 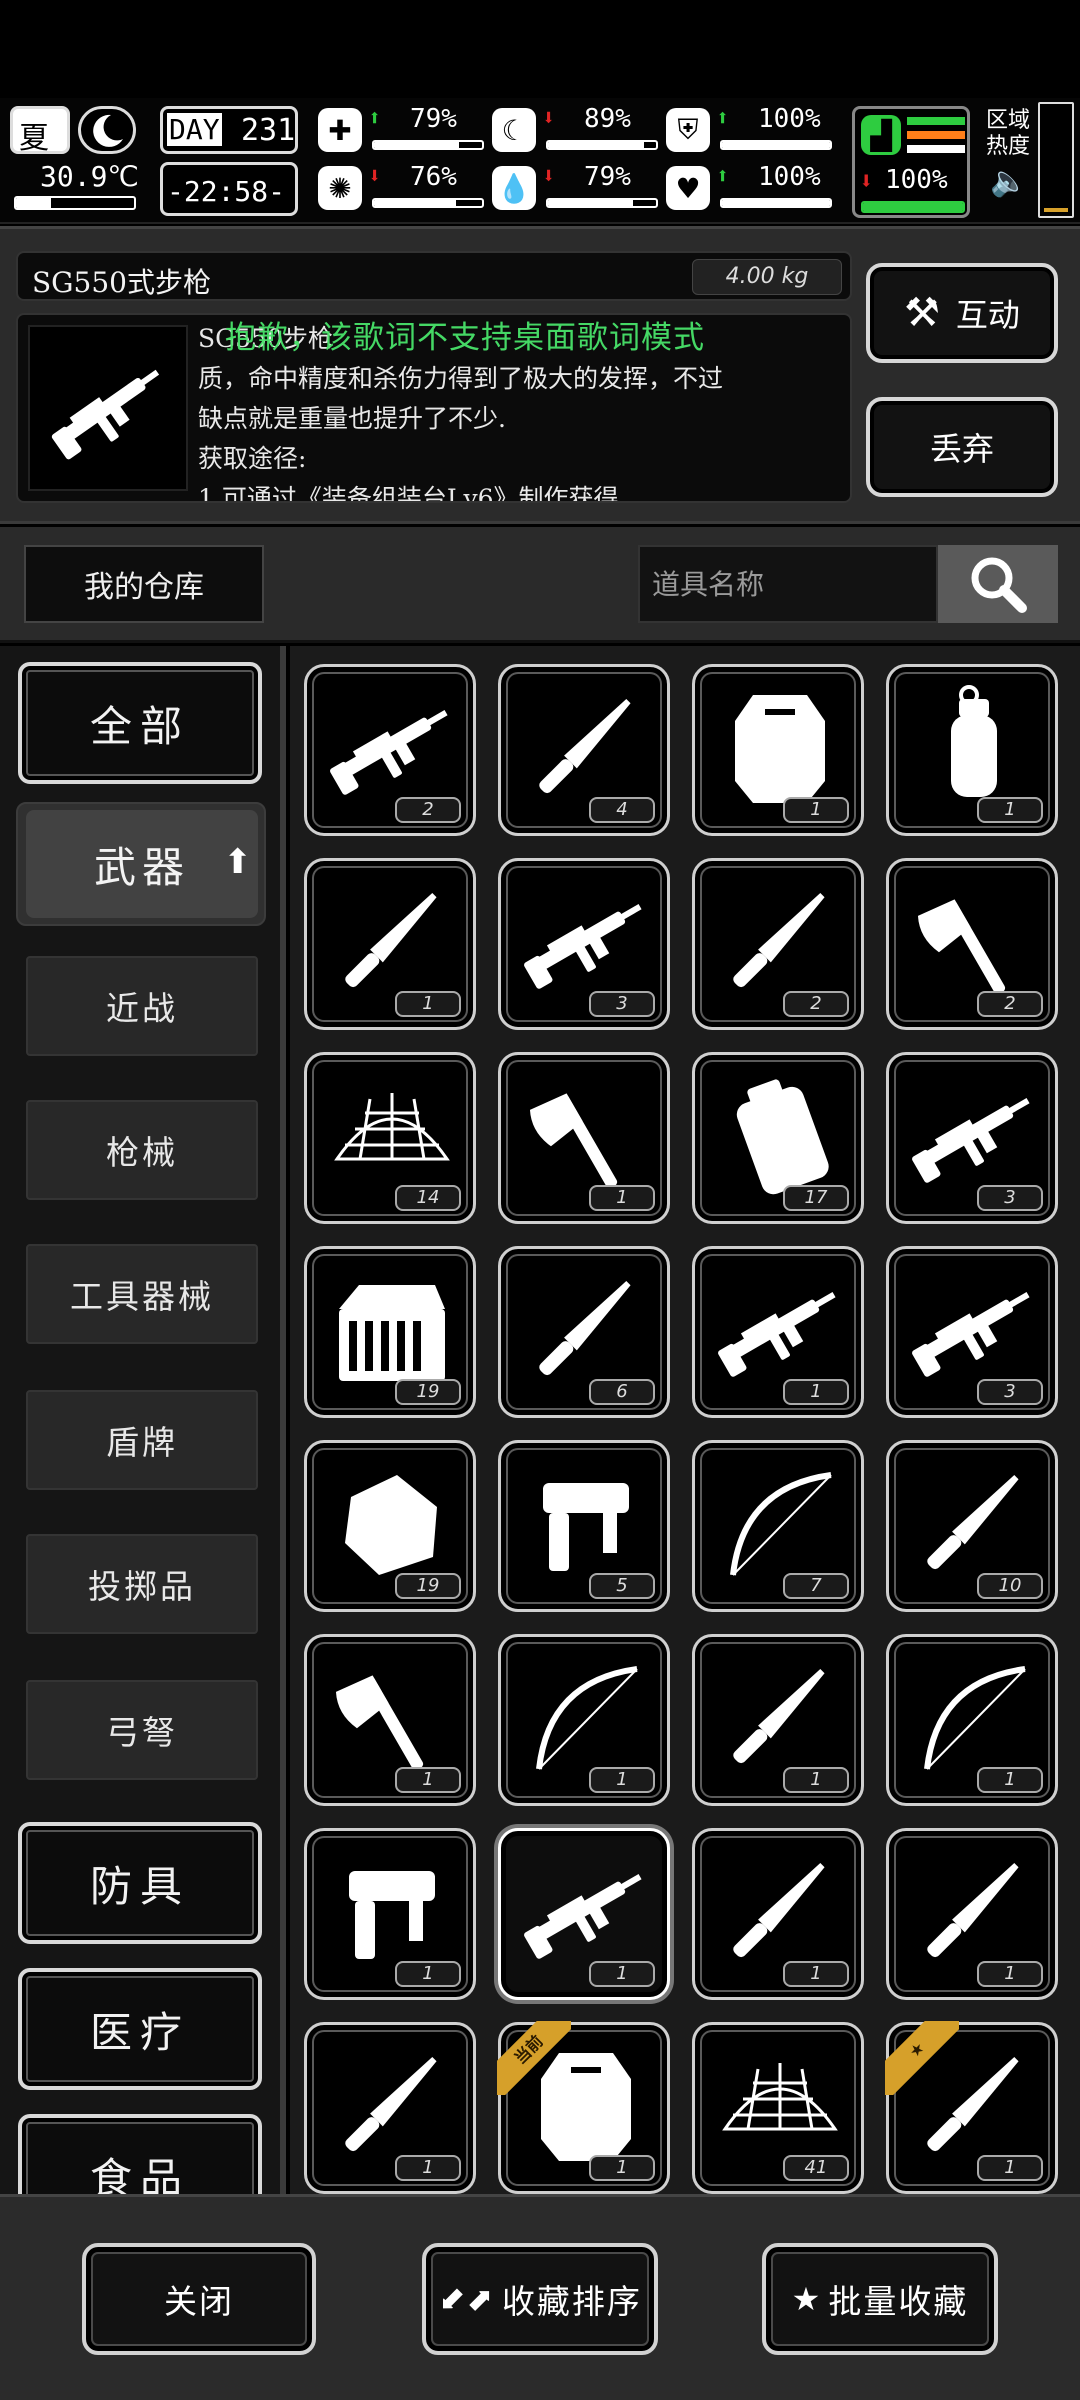 What do you see at coordinates (283, 1420) in the screenshot?
I see `sidebar-divider` at bounding box center [283, 1420].